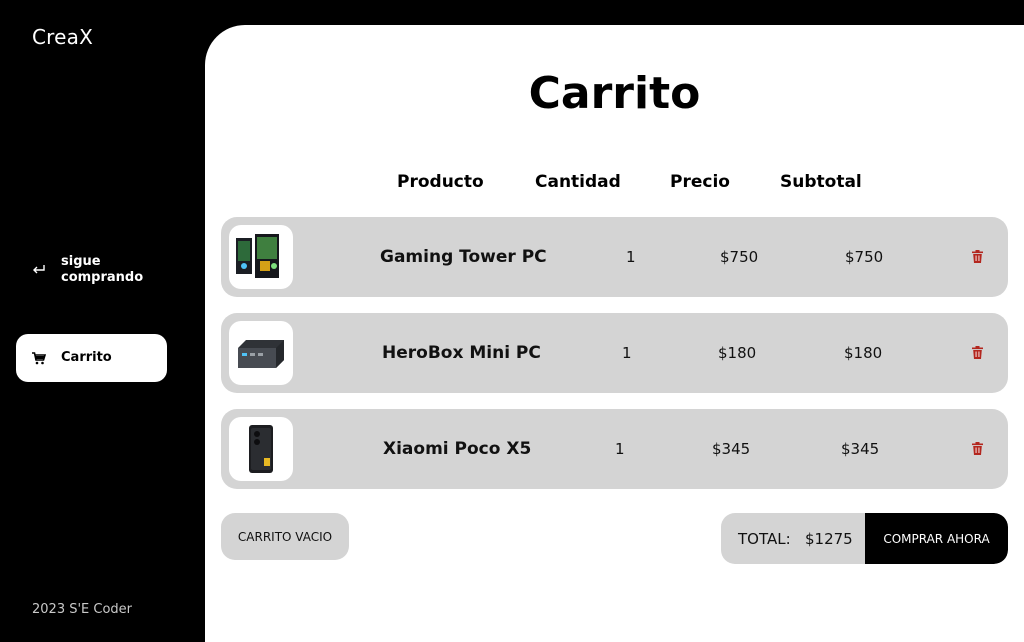 The width and height of the screenshot is (1024, 642). Describe the element at coordinates (936, 538) in the screenshot. I see `buy-now-button: COMPRAR AHORA` at that location.